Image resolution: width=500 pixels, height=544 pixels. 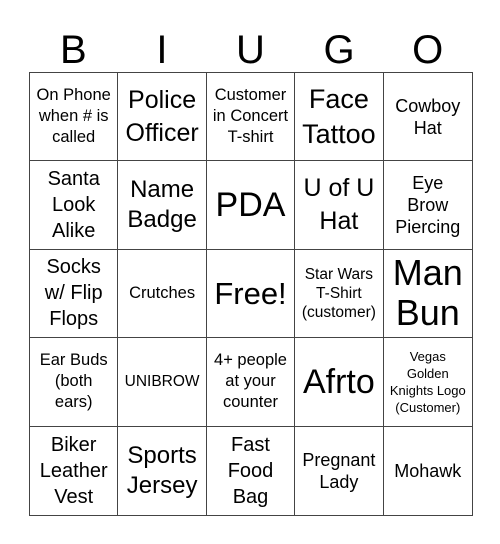 What do you see at coordinates (162, 205) in the screenshot?
I see `bingo-cell: Name Badge` at bounding box center [162, 205].